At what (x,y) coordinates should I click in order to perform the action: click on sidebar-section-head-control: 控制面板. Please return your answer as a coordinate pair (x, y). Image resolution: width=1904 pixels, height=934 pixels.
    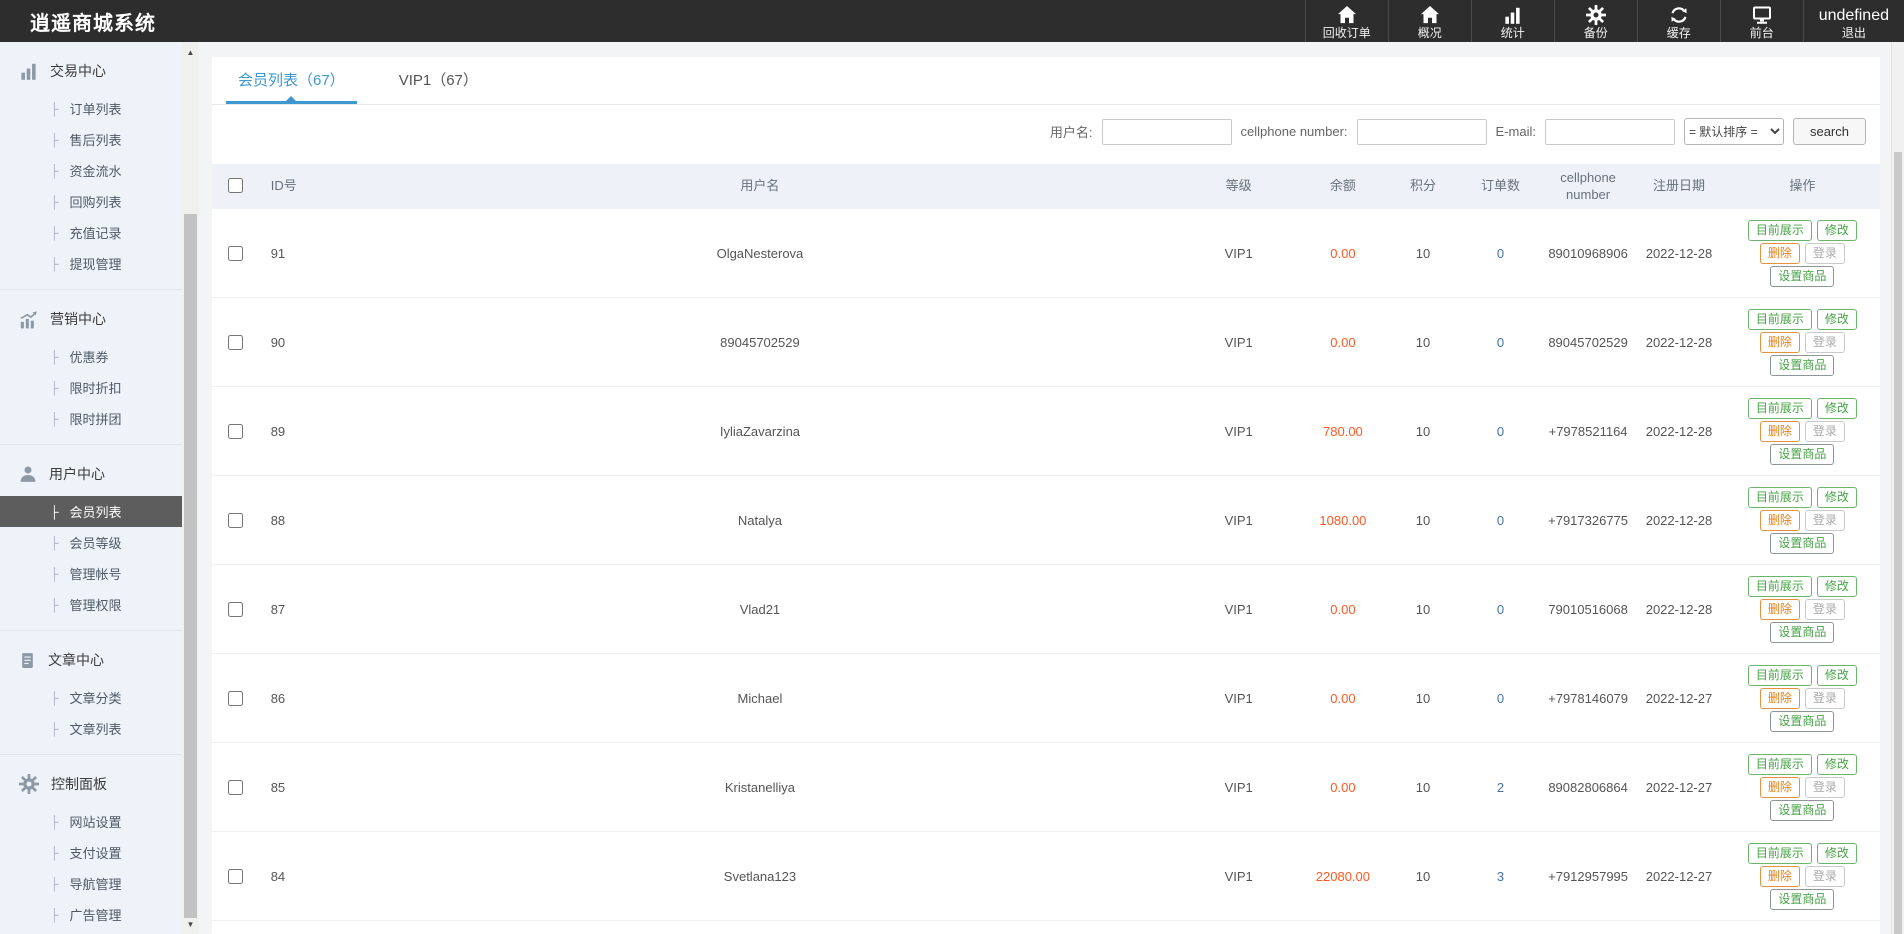
    Looking at the image, I should click on (91, 780).